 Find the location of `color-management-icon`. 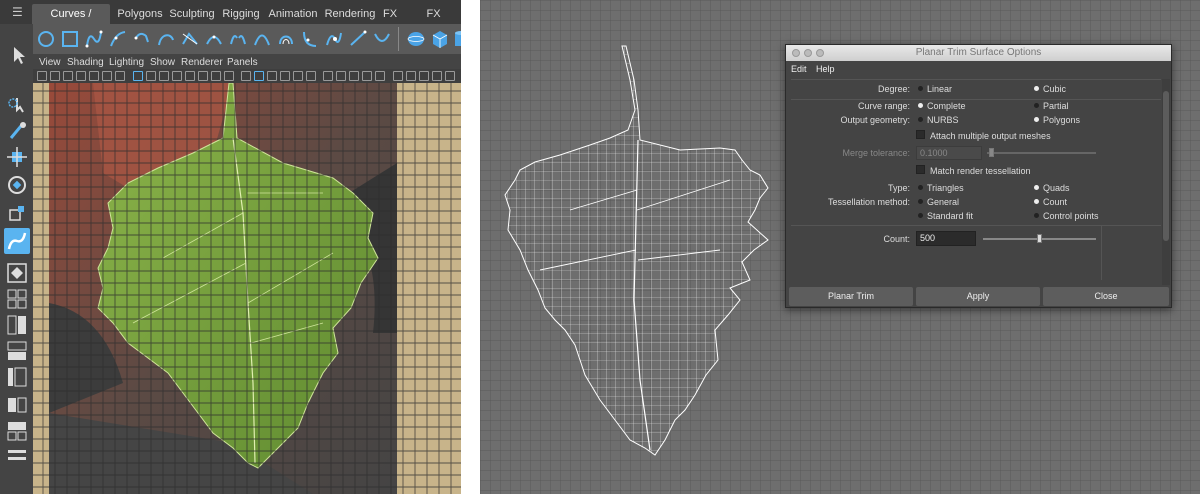

color-management-icon is located at coordinates (424, 76).